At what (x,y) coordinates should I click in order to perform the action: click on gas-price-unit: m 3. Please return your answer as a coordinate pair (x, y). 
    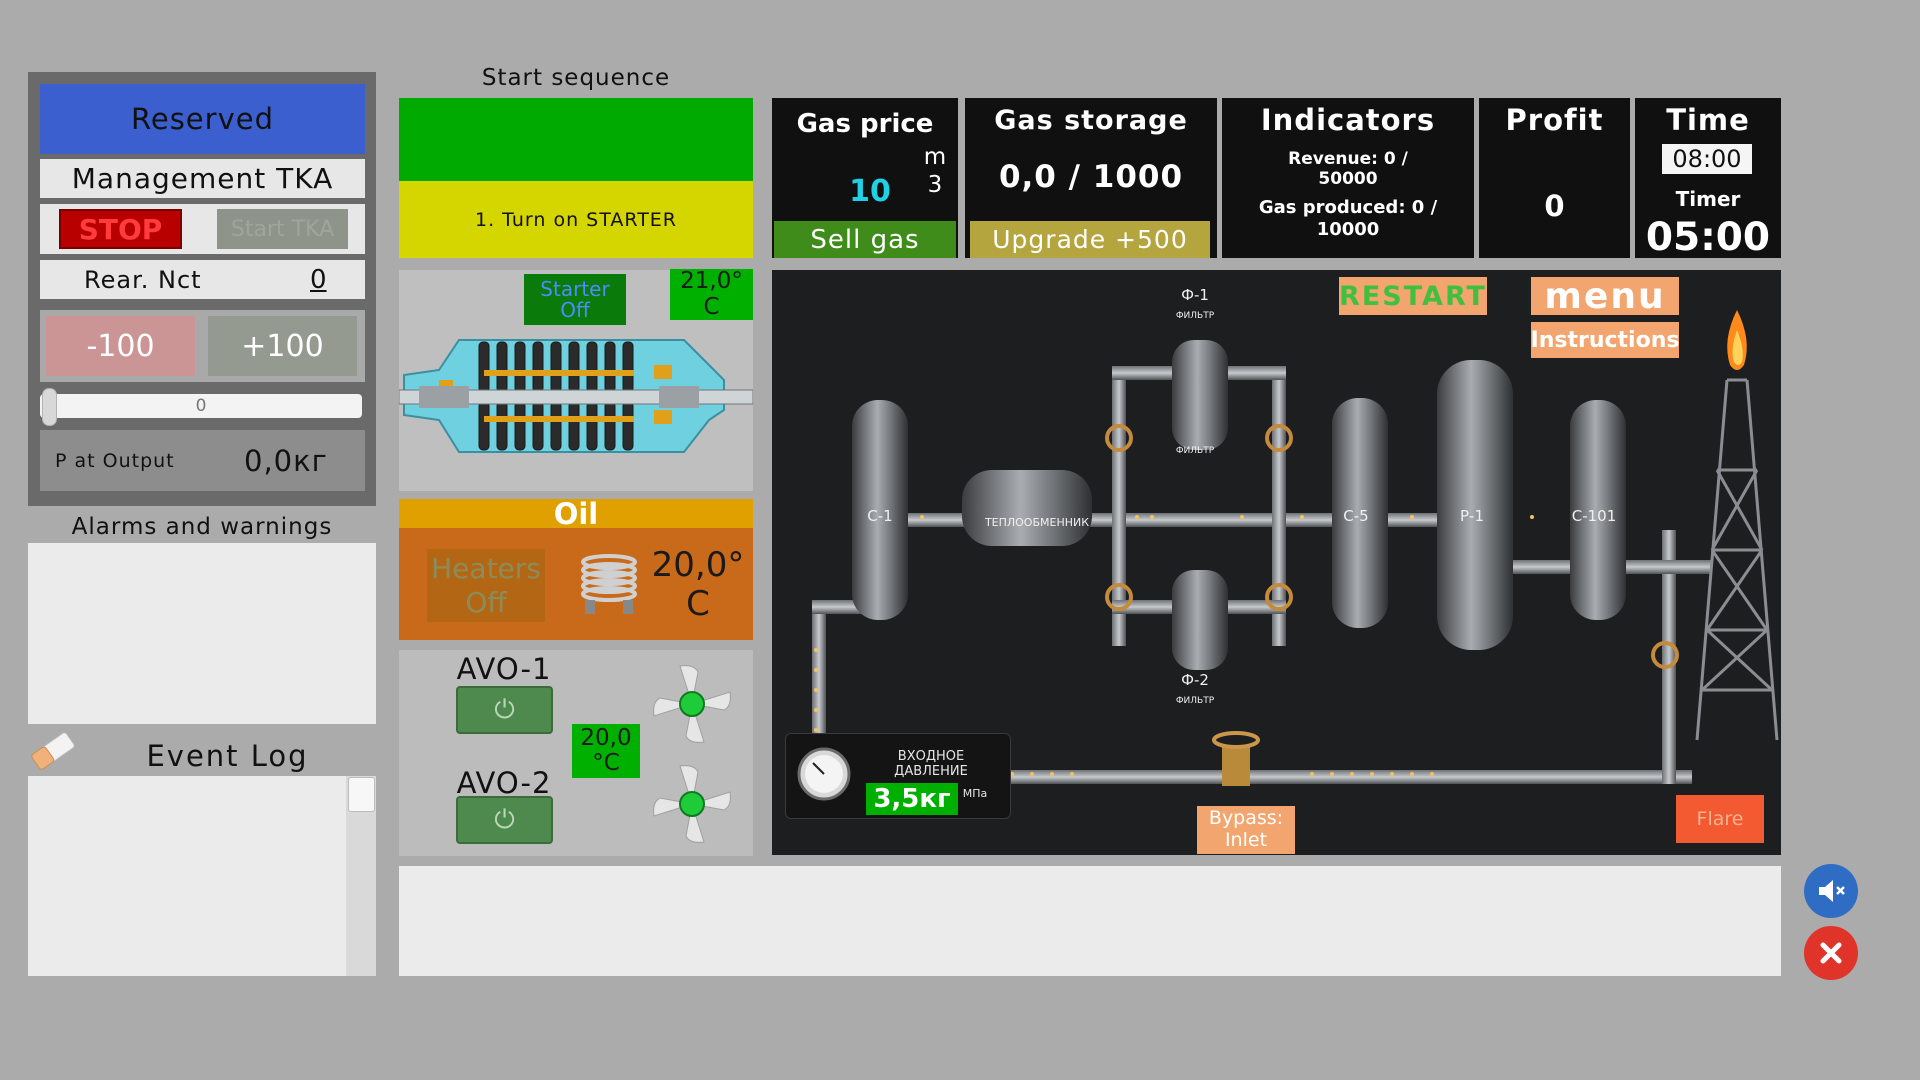
    Looking at the image, I should click on (935, 172).